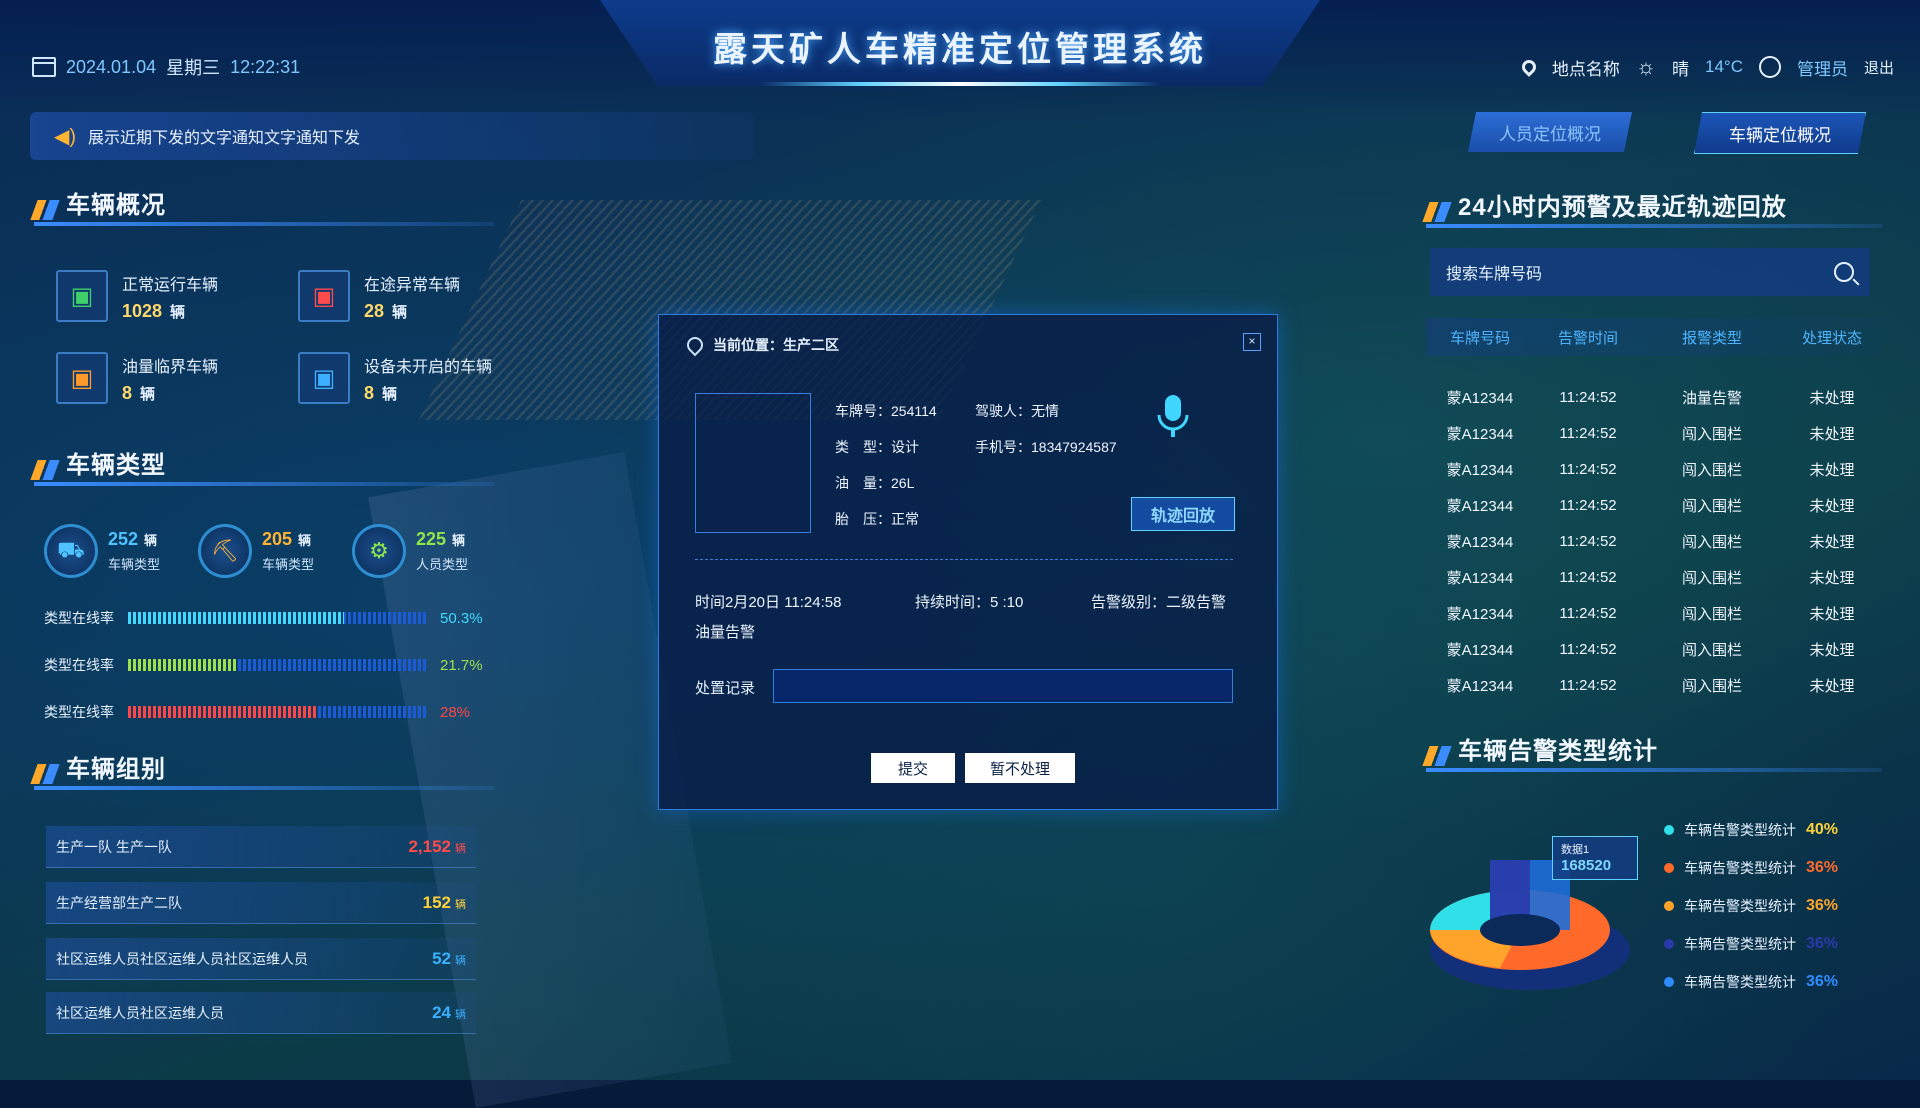  What do you see at coordinates (1652, 205) in the screenshot?
I see `section-title-alerts: 24小时内预警及最近轨迹回放` at bounding box center [1652, 205].